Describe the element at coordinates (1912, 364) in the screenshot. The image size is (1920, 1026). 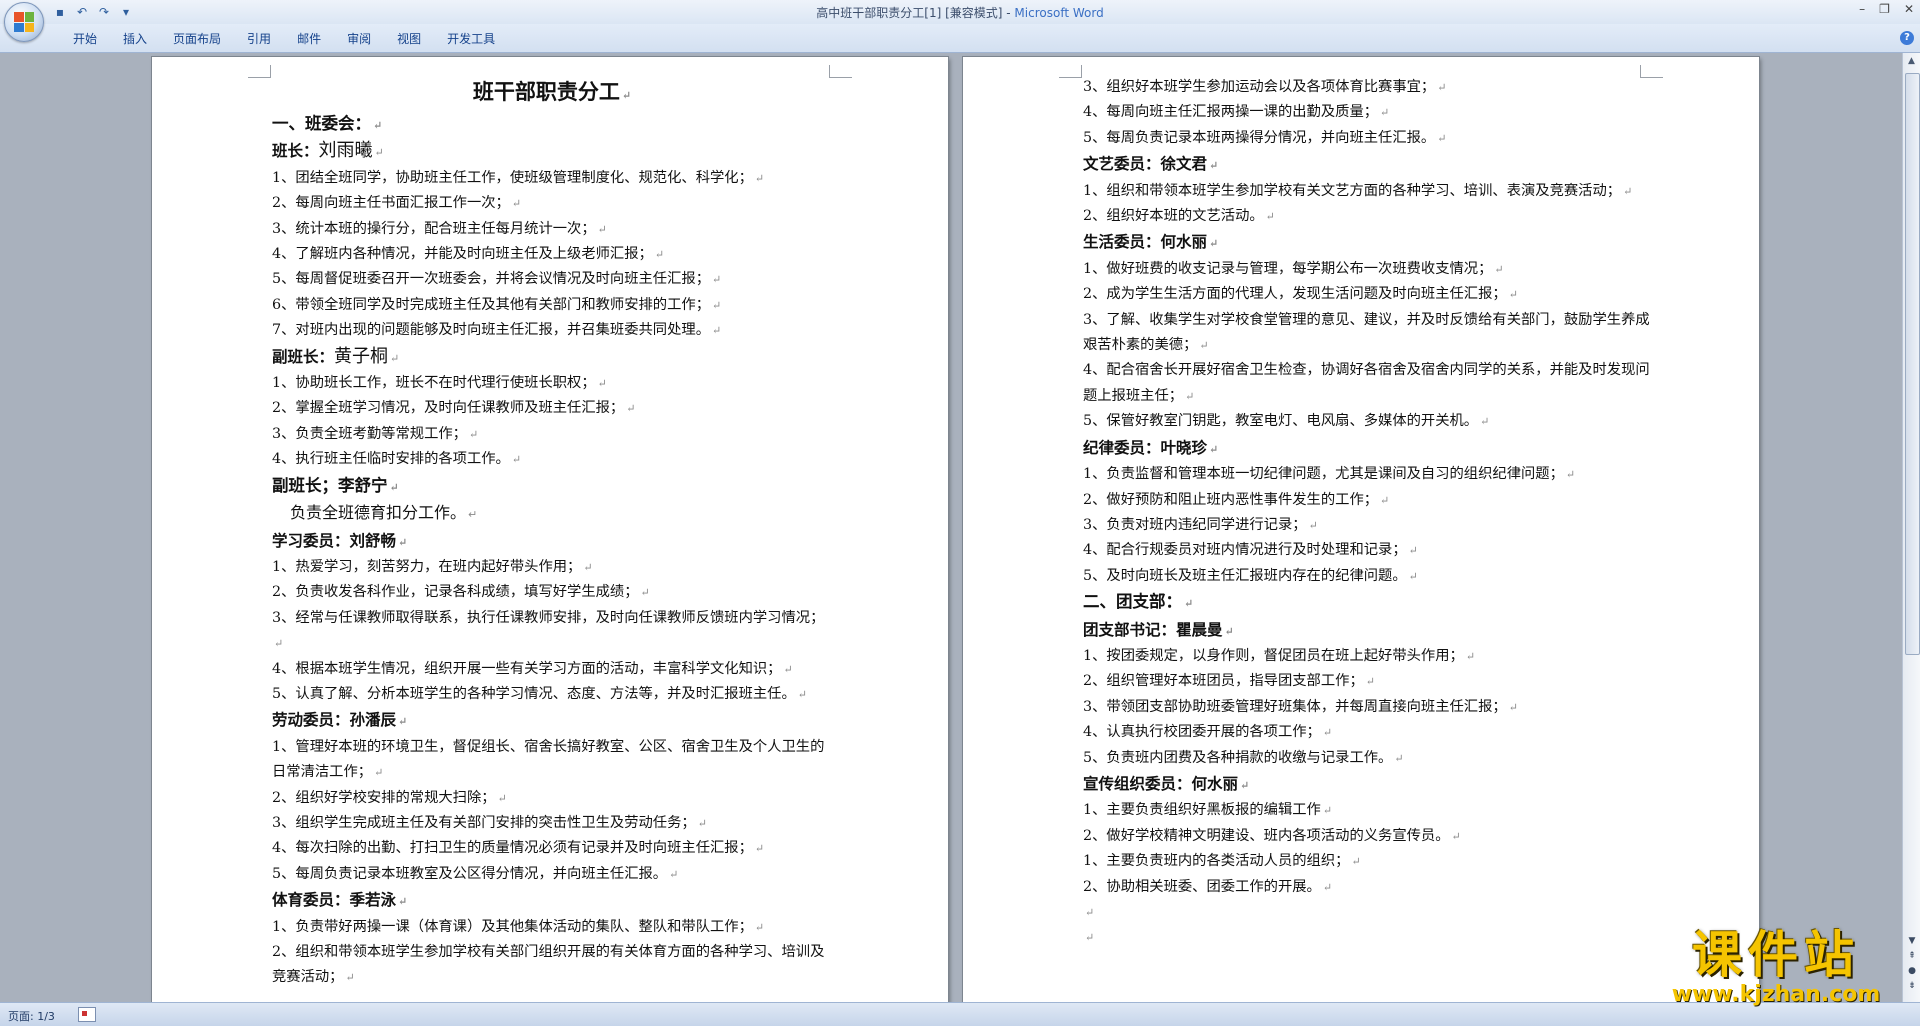
I see `scroll-thumb` at that location.